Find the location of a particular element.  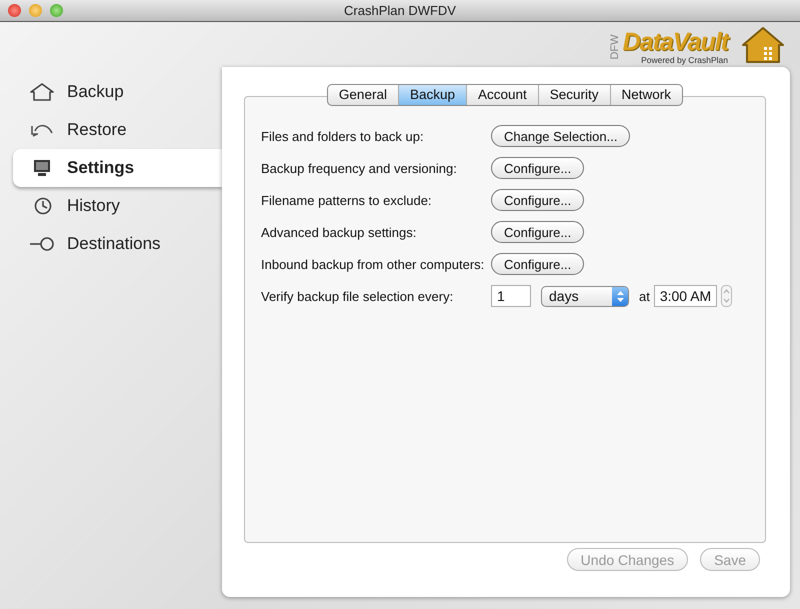

house-icon is located at coordinates (42, 92).